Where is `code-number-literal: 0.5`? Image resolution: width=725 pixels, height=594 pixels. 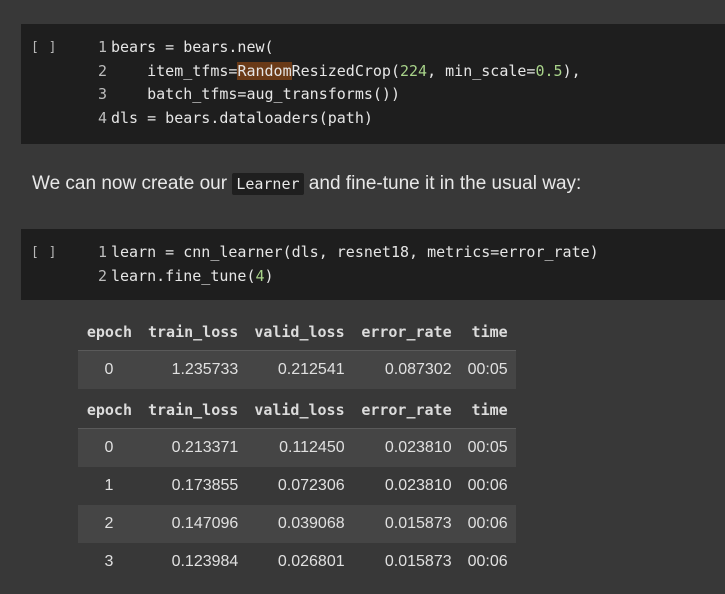 code-number-literal: 0.5 is located at coordinates (549, 70).